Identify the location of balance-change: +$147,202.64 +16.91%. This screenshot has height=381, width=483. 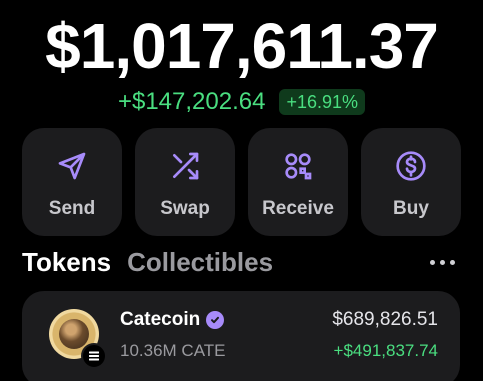
(241, 102).